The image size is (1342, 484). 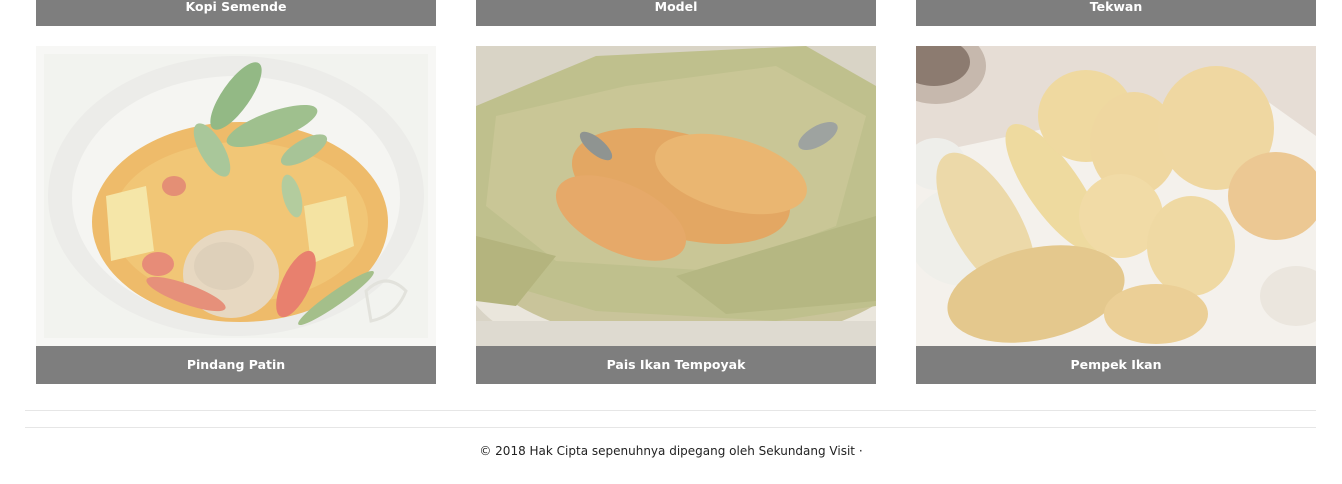 What do you see at coordinates (676, 365) in the screenshot?
I see `card-title: Pais Ikan Tempoyak` at bounding box center [676, 365].